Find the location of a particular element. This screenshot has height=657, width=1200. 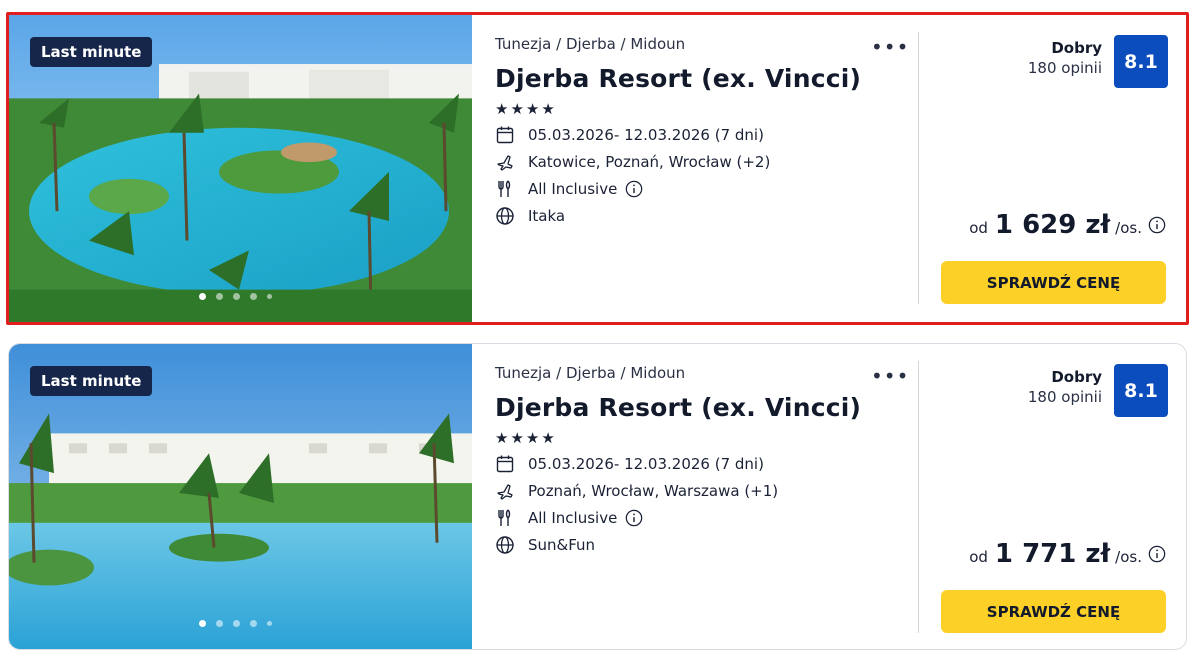

departure-row: Poznań, Wrocław, Warszawa (+1) is located at coordinates (695, 491).